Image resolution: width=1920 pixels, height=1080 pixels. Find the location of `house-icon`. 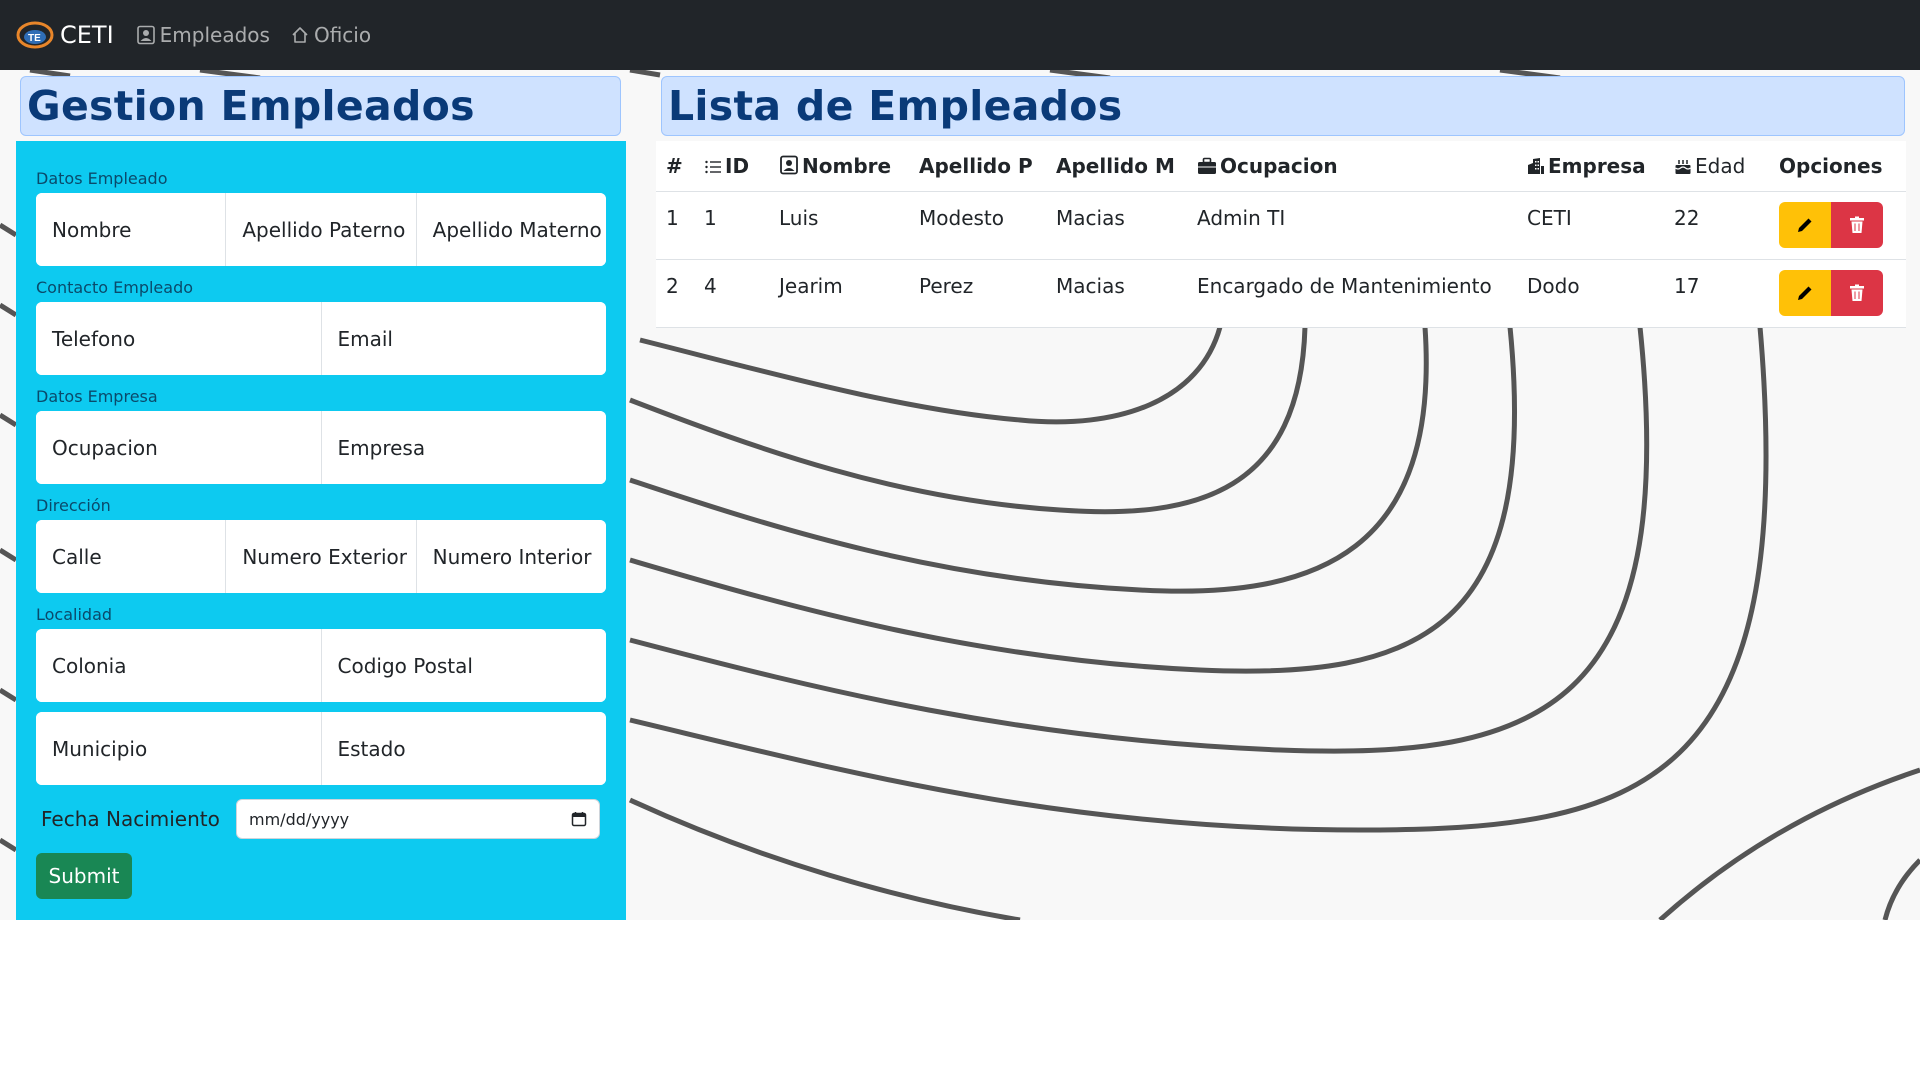

house-icon is located at coordinates (300, 35).